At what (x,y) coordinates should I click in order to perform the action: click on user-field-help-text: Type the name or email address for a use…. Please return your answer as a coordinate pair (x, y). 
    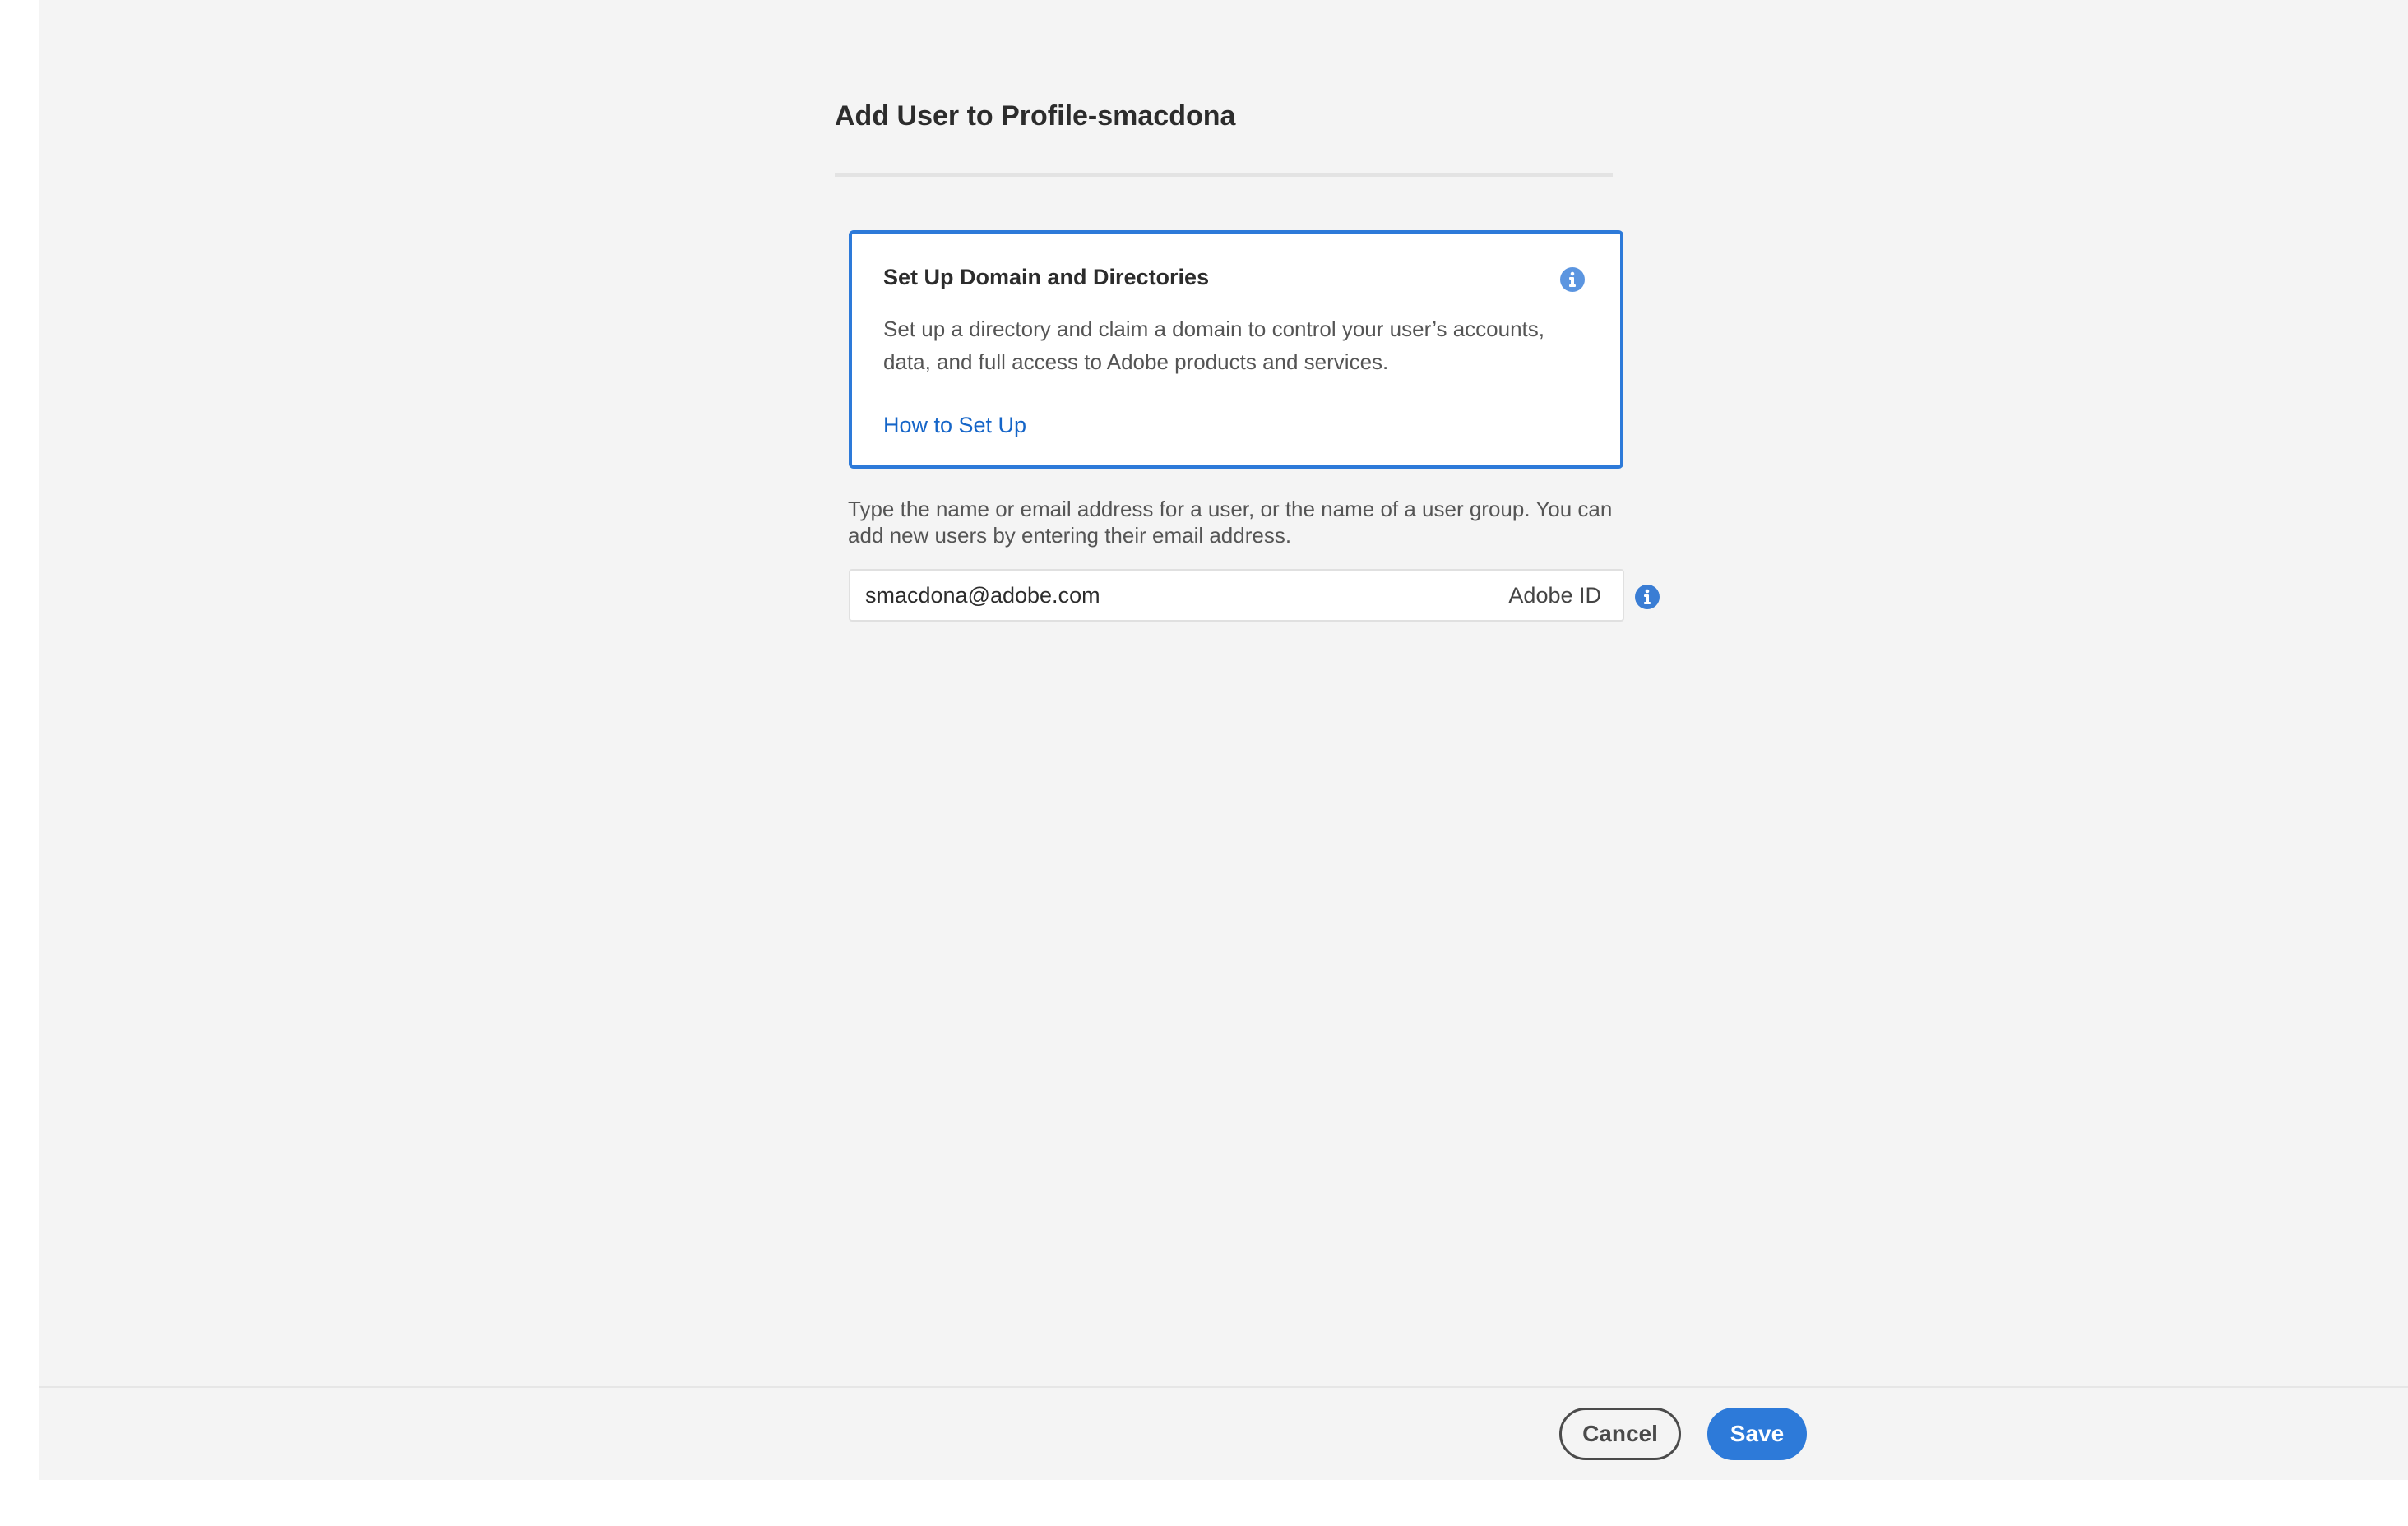
    Looking at the image, I should click on (1230, 522).